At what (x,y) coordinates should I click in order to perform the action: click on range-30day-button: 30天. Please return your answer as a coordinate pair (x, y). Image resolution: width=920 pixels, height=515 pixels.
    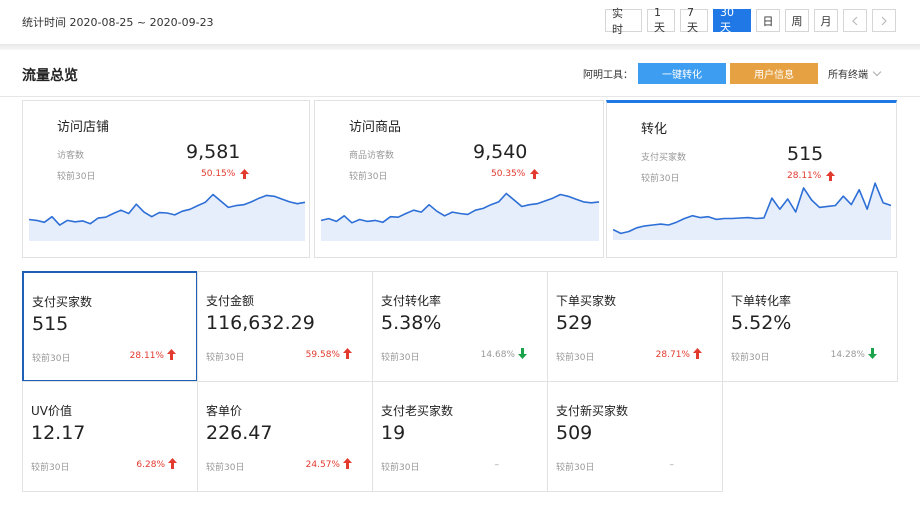
    Looking at the image, I should click on (732, 20).